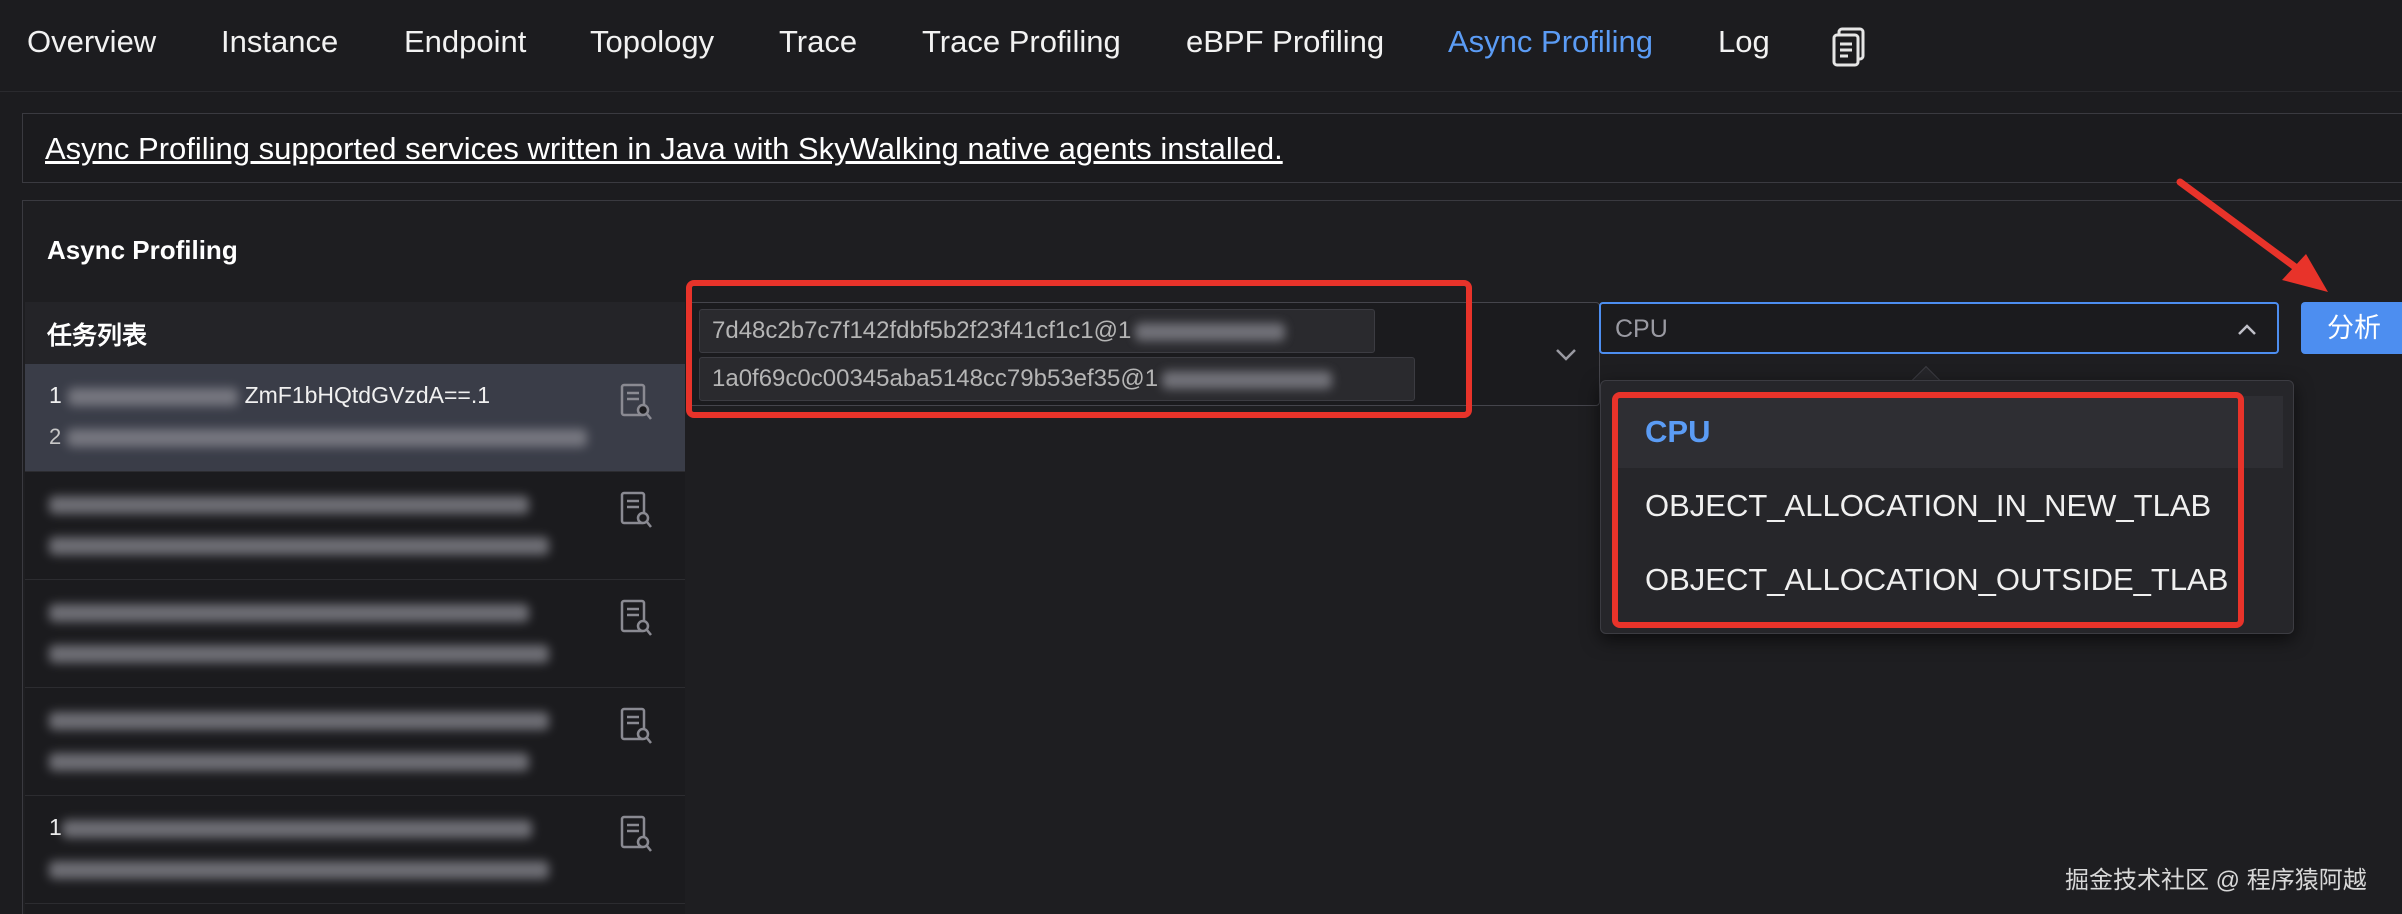 The height and width of the screenshot is (914, 2402). What do you see at coordinates (1948, 580) in the screenshot?
I see `event-option-object-allocation-outside-tlab: OBJECT_ALLOCATION_OUTSIDE_TLAB` at bounding box center [1948, 580].